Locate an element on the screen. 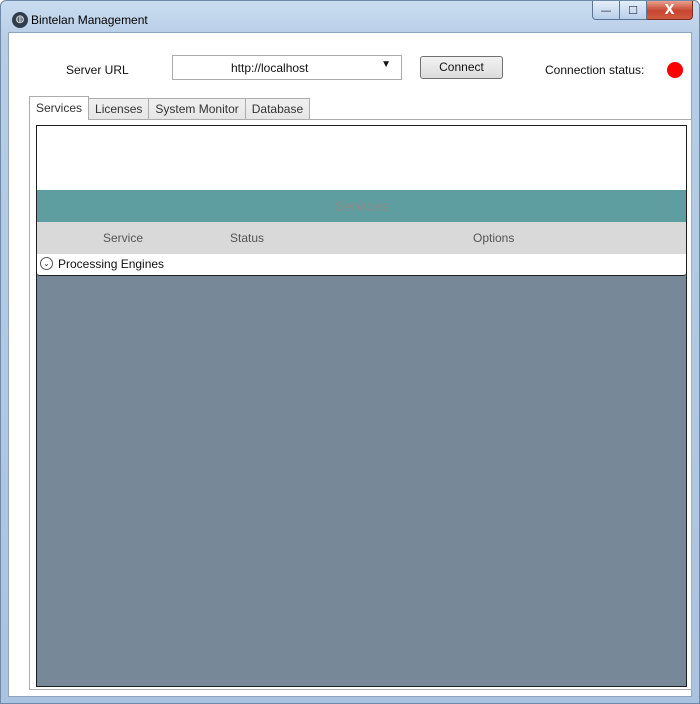 Image resolution: width=700 pixels, height=704 pixels. close-button: X is located at coordinates (670, 10).